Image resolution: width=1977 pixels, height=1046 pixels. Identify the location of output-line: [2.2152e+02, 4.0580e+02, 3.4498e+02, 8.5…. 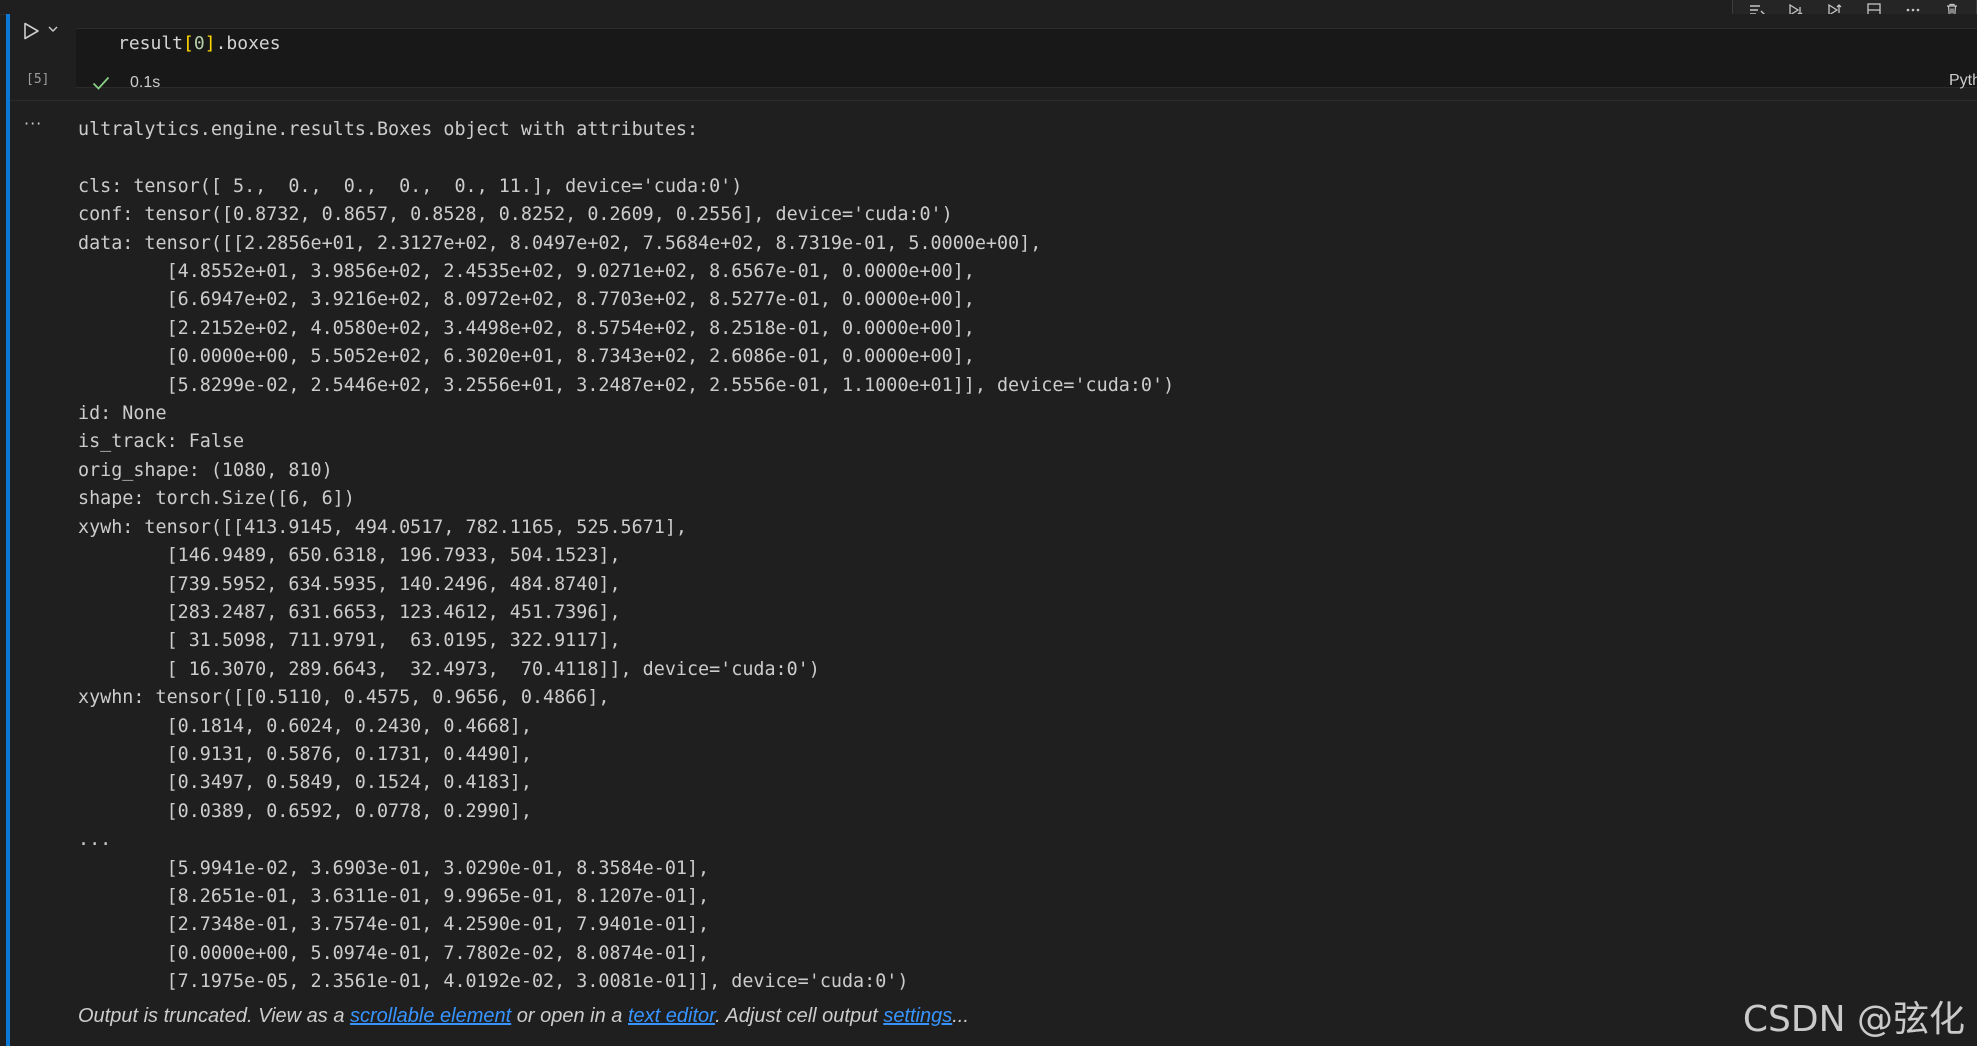
(526, 328).